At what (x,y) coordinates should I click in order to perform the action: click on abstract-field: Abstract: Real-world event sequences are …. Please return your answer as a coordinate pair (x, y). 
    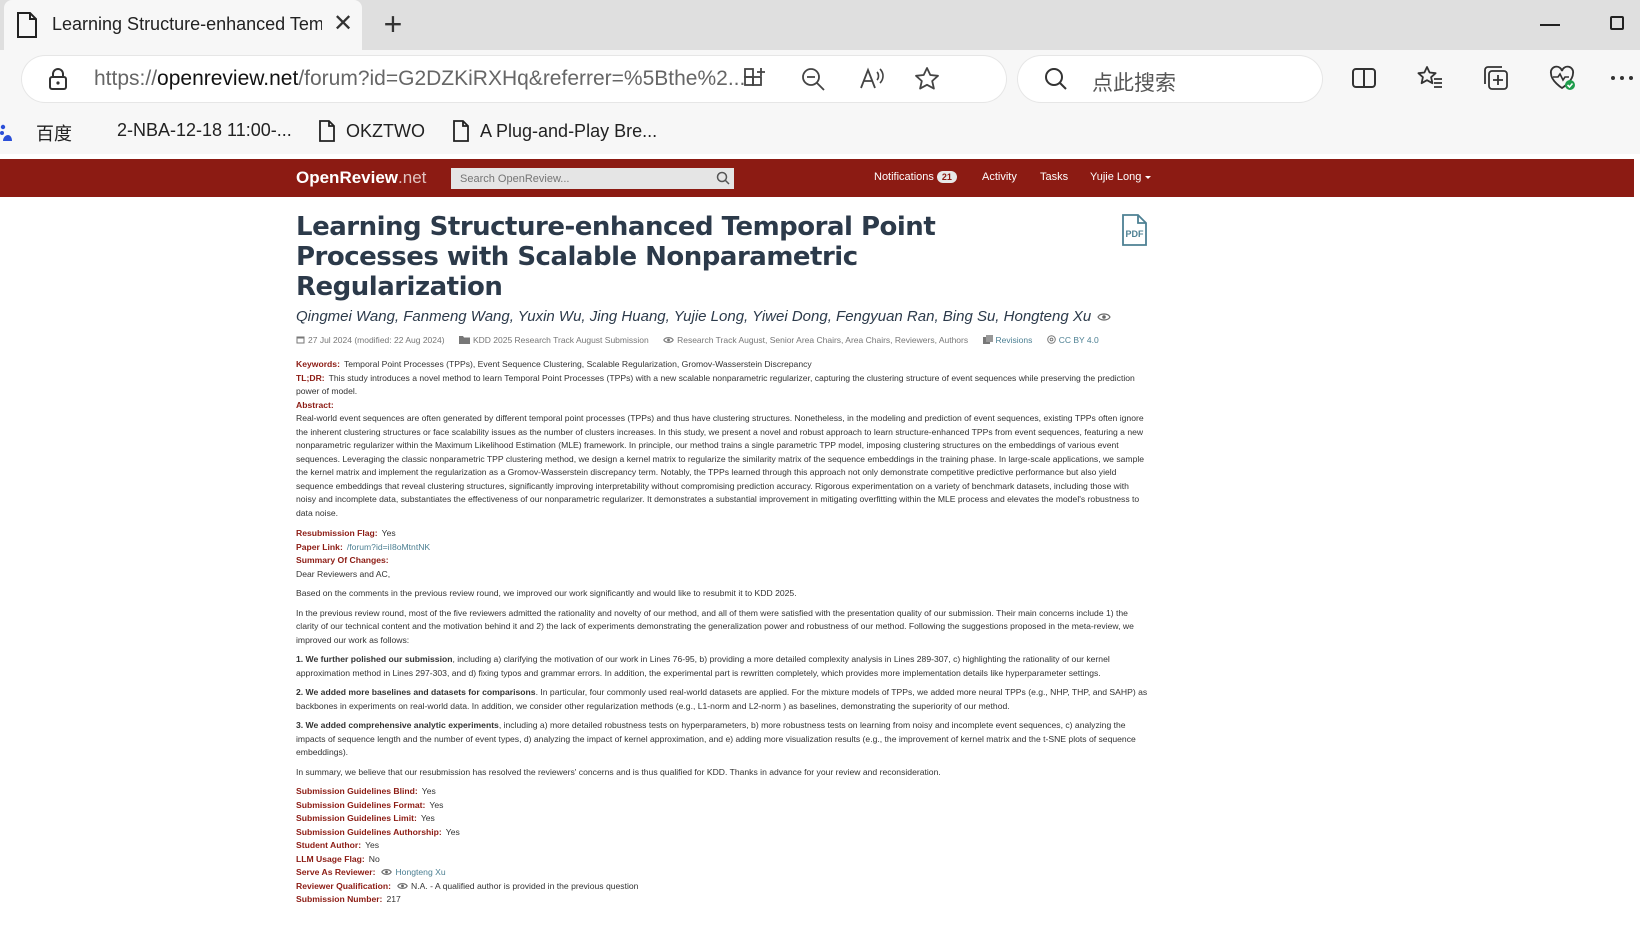
    Looking at the image, I should click on (722, 460).